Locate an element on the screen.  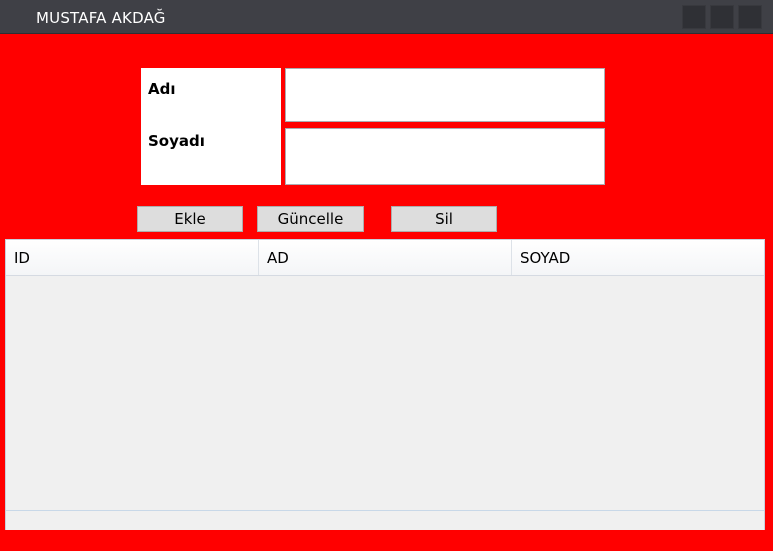
grid-header: ID AD SOYAD is located at coordinates (385, 258).